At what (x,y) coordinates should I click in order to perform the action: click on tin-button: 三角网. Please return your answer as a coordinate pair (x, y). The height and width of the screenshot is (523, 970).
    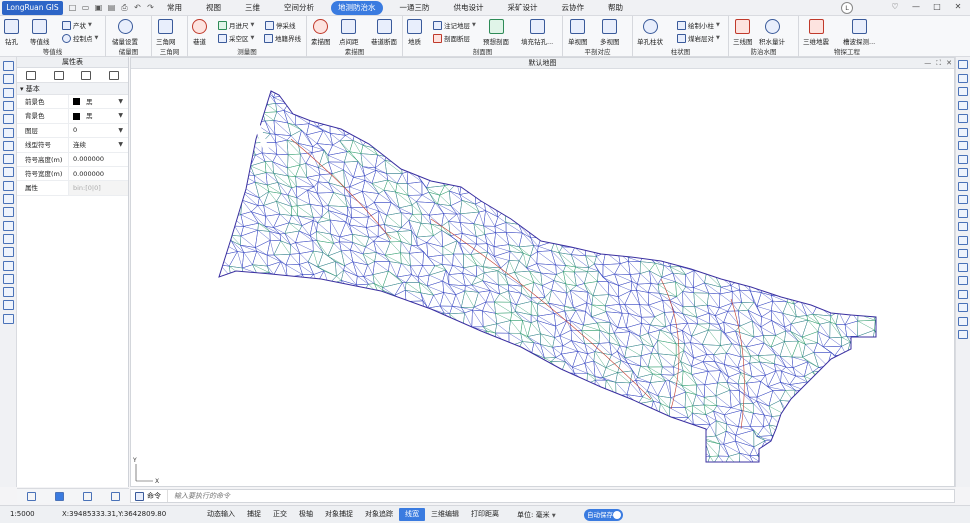
    Looking at the image, I should click on (166, 32).